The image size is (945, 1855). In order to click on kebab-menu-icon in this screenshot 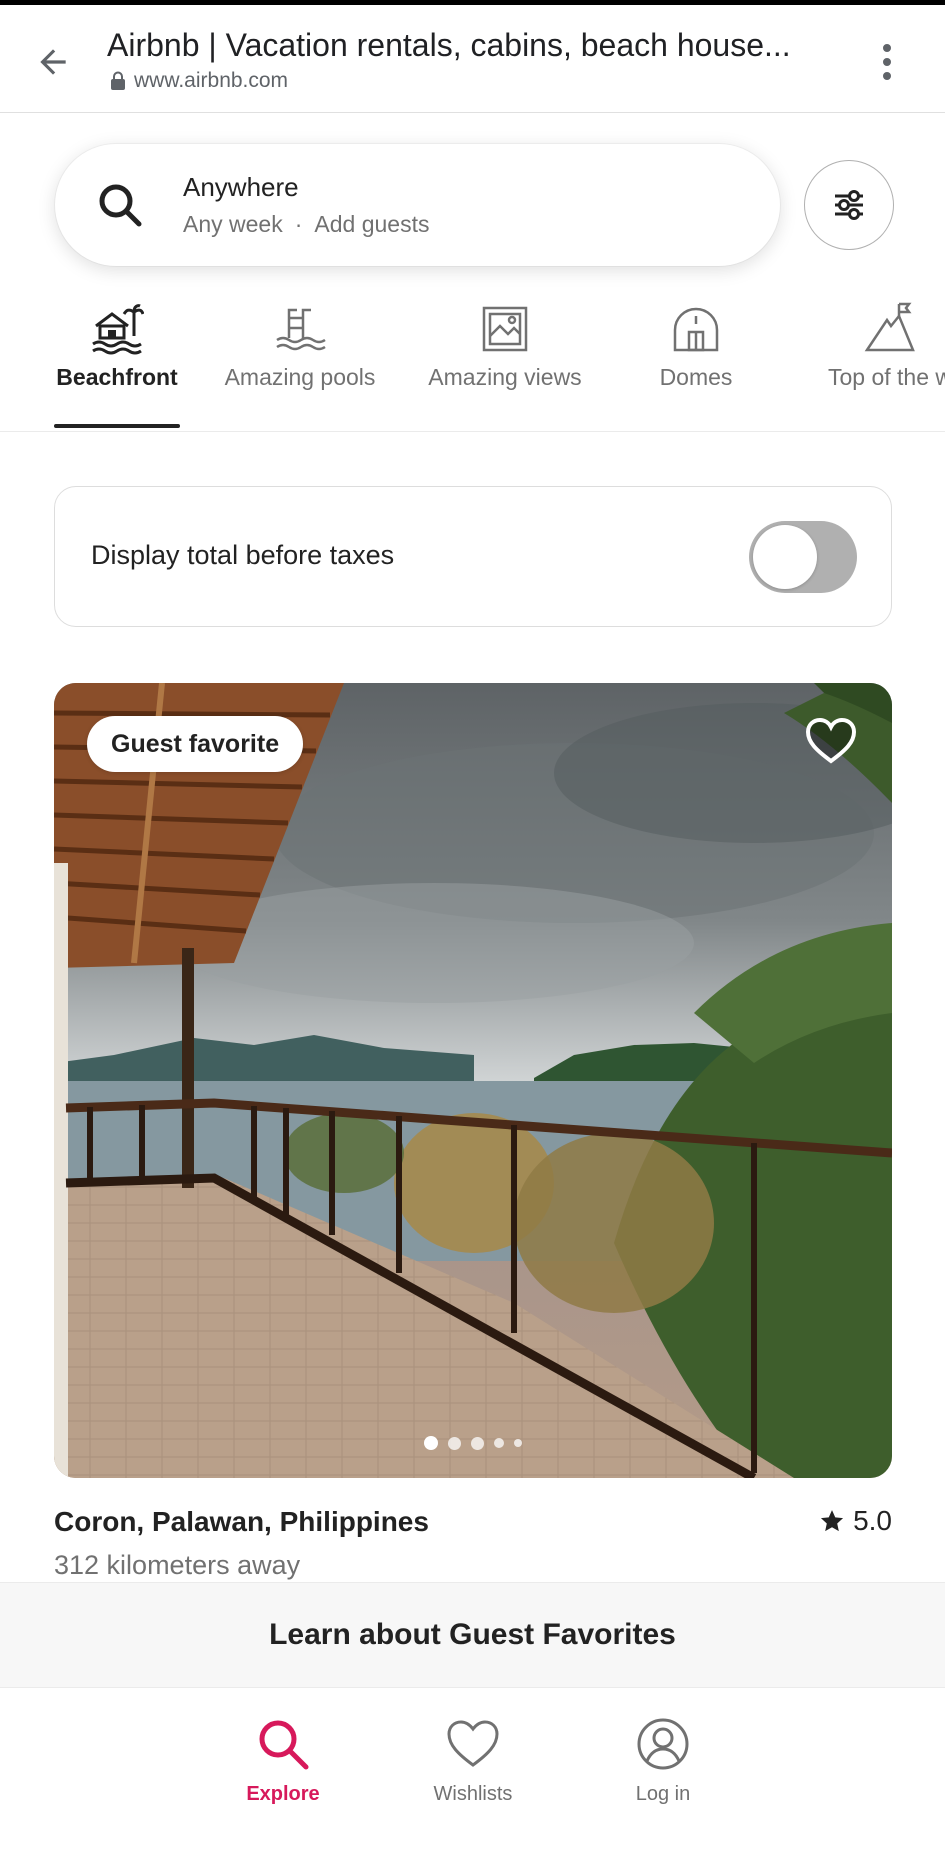, I will do `click(887, 62)`.